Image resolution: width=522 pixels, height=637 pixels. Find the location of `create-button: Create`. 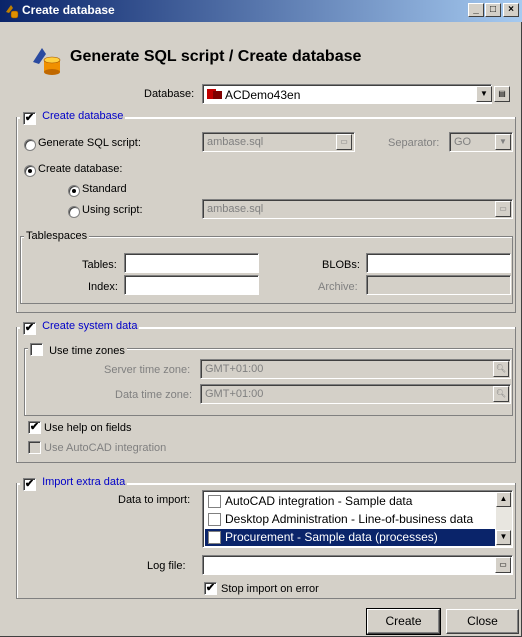

create-button: Create is located at coordinates (403, 621).